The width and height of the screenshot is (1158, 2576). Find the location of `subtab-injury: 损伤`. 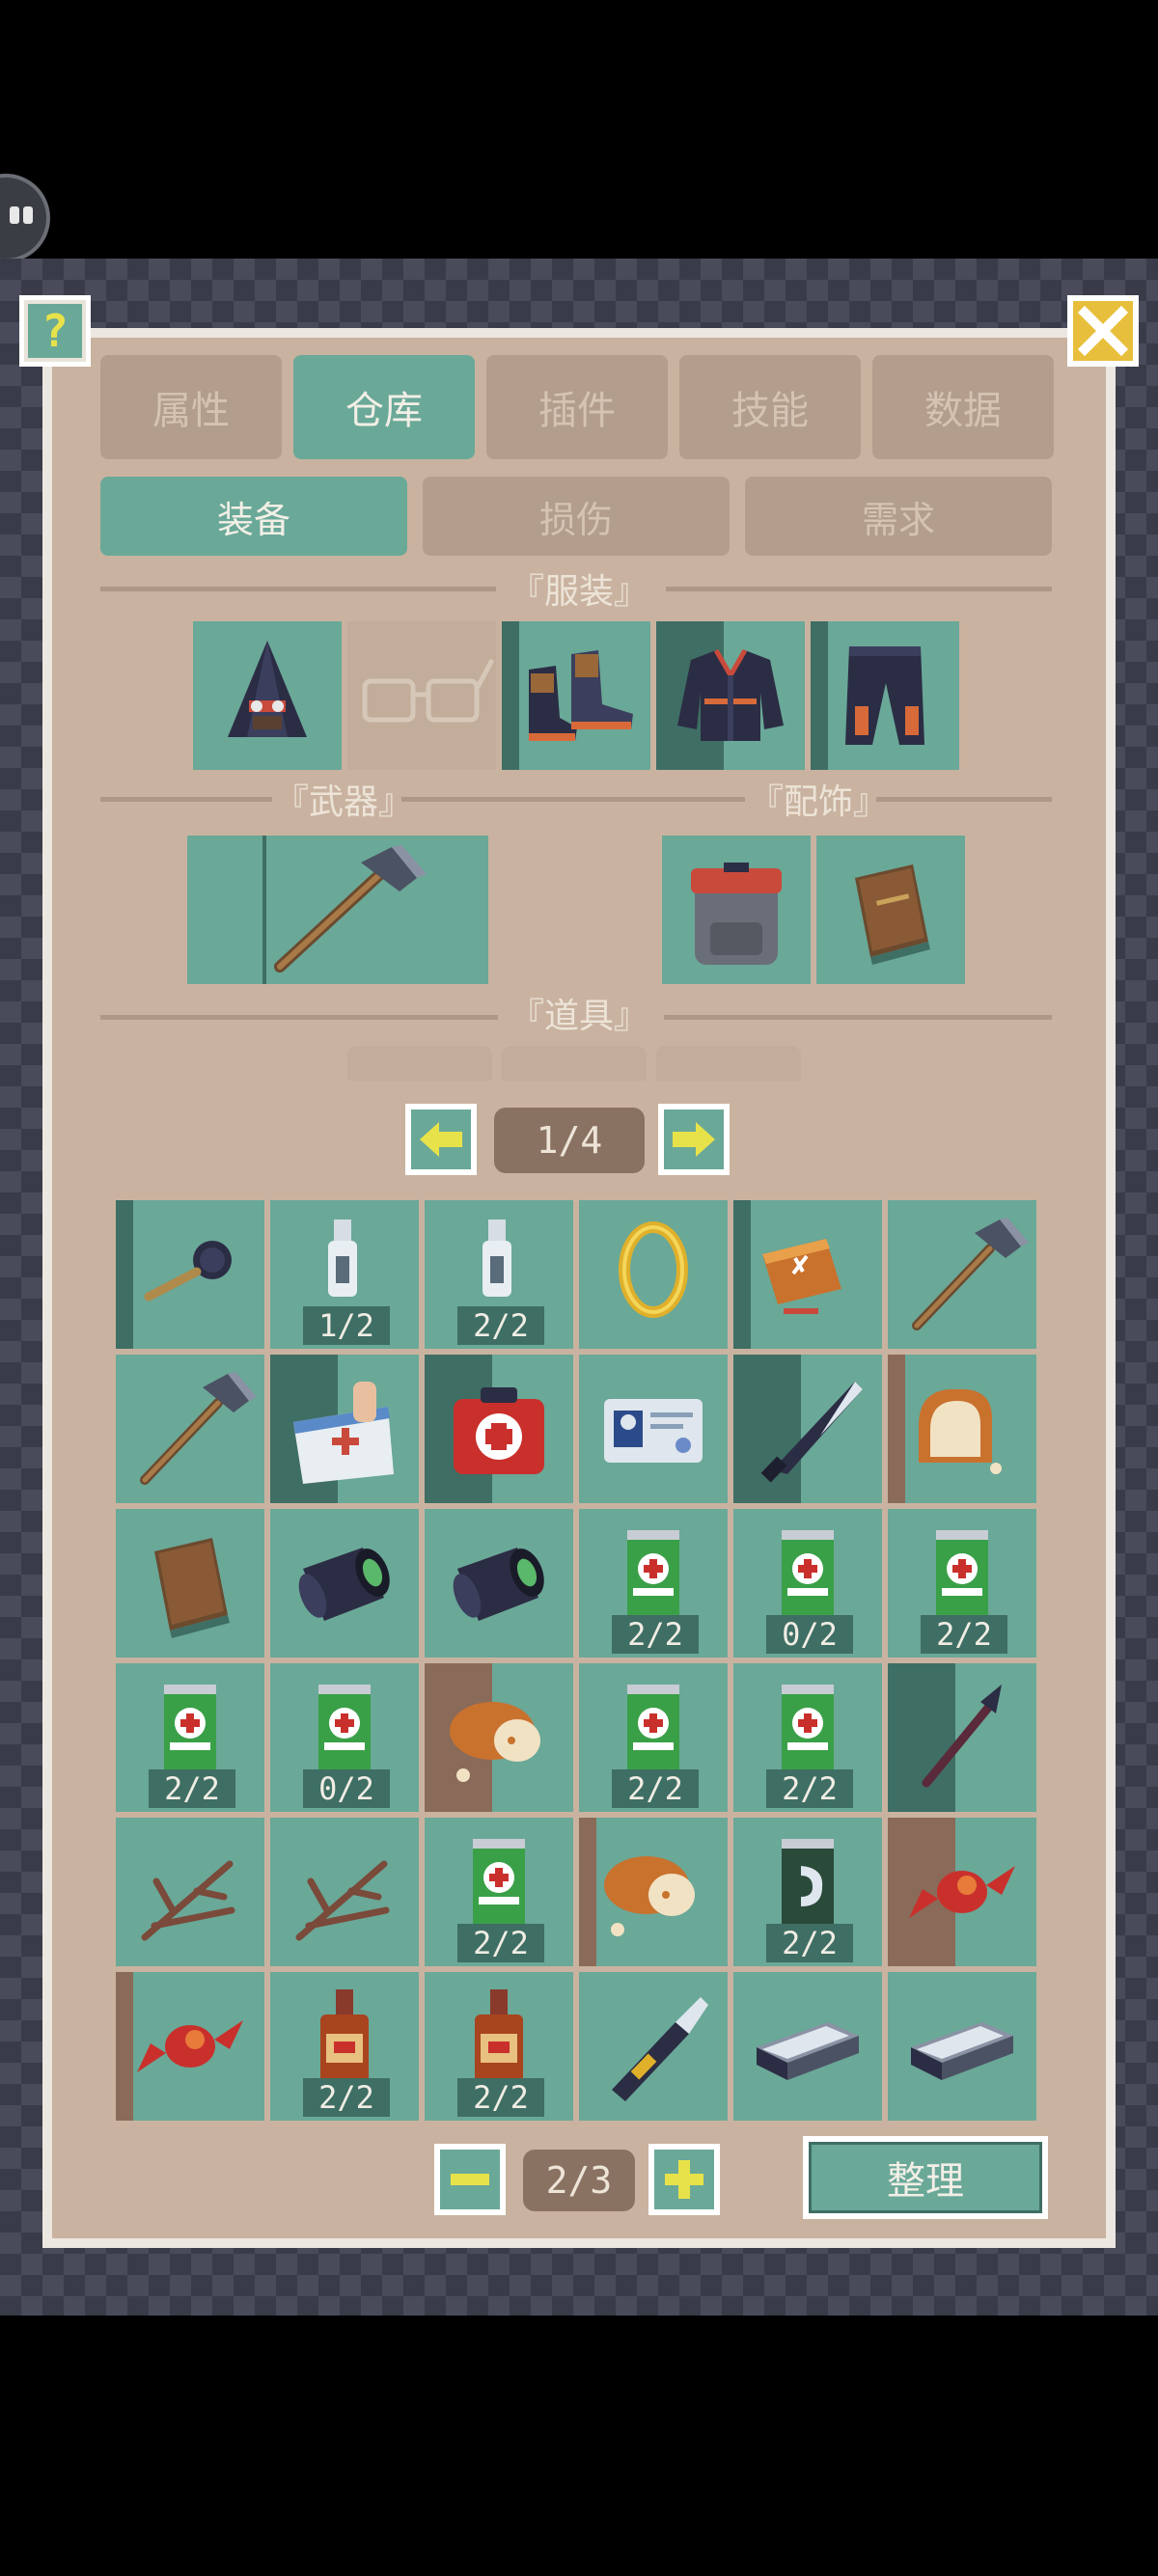

subtab-injury: 损伤 is located at coordinates (576, 516).